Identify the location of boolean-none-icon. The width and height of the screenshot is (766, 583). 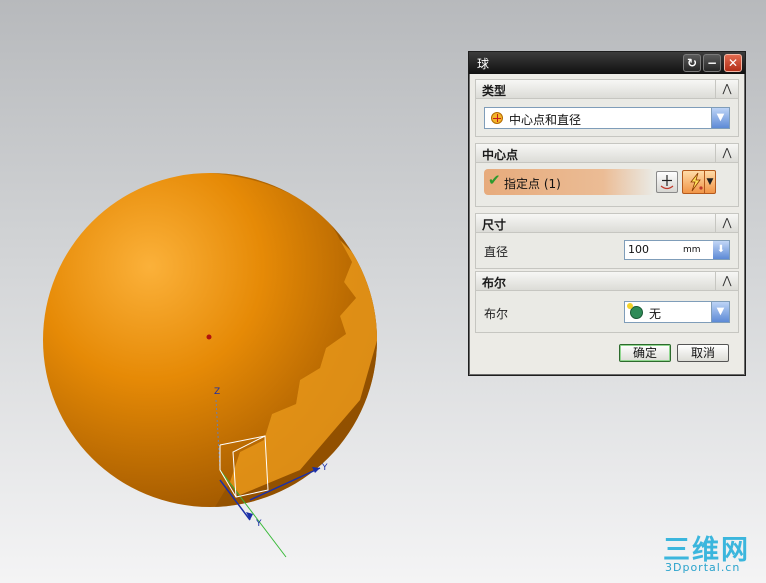
(635, 311).